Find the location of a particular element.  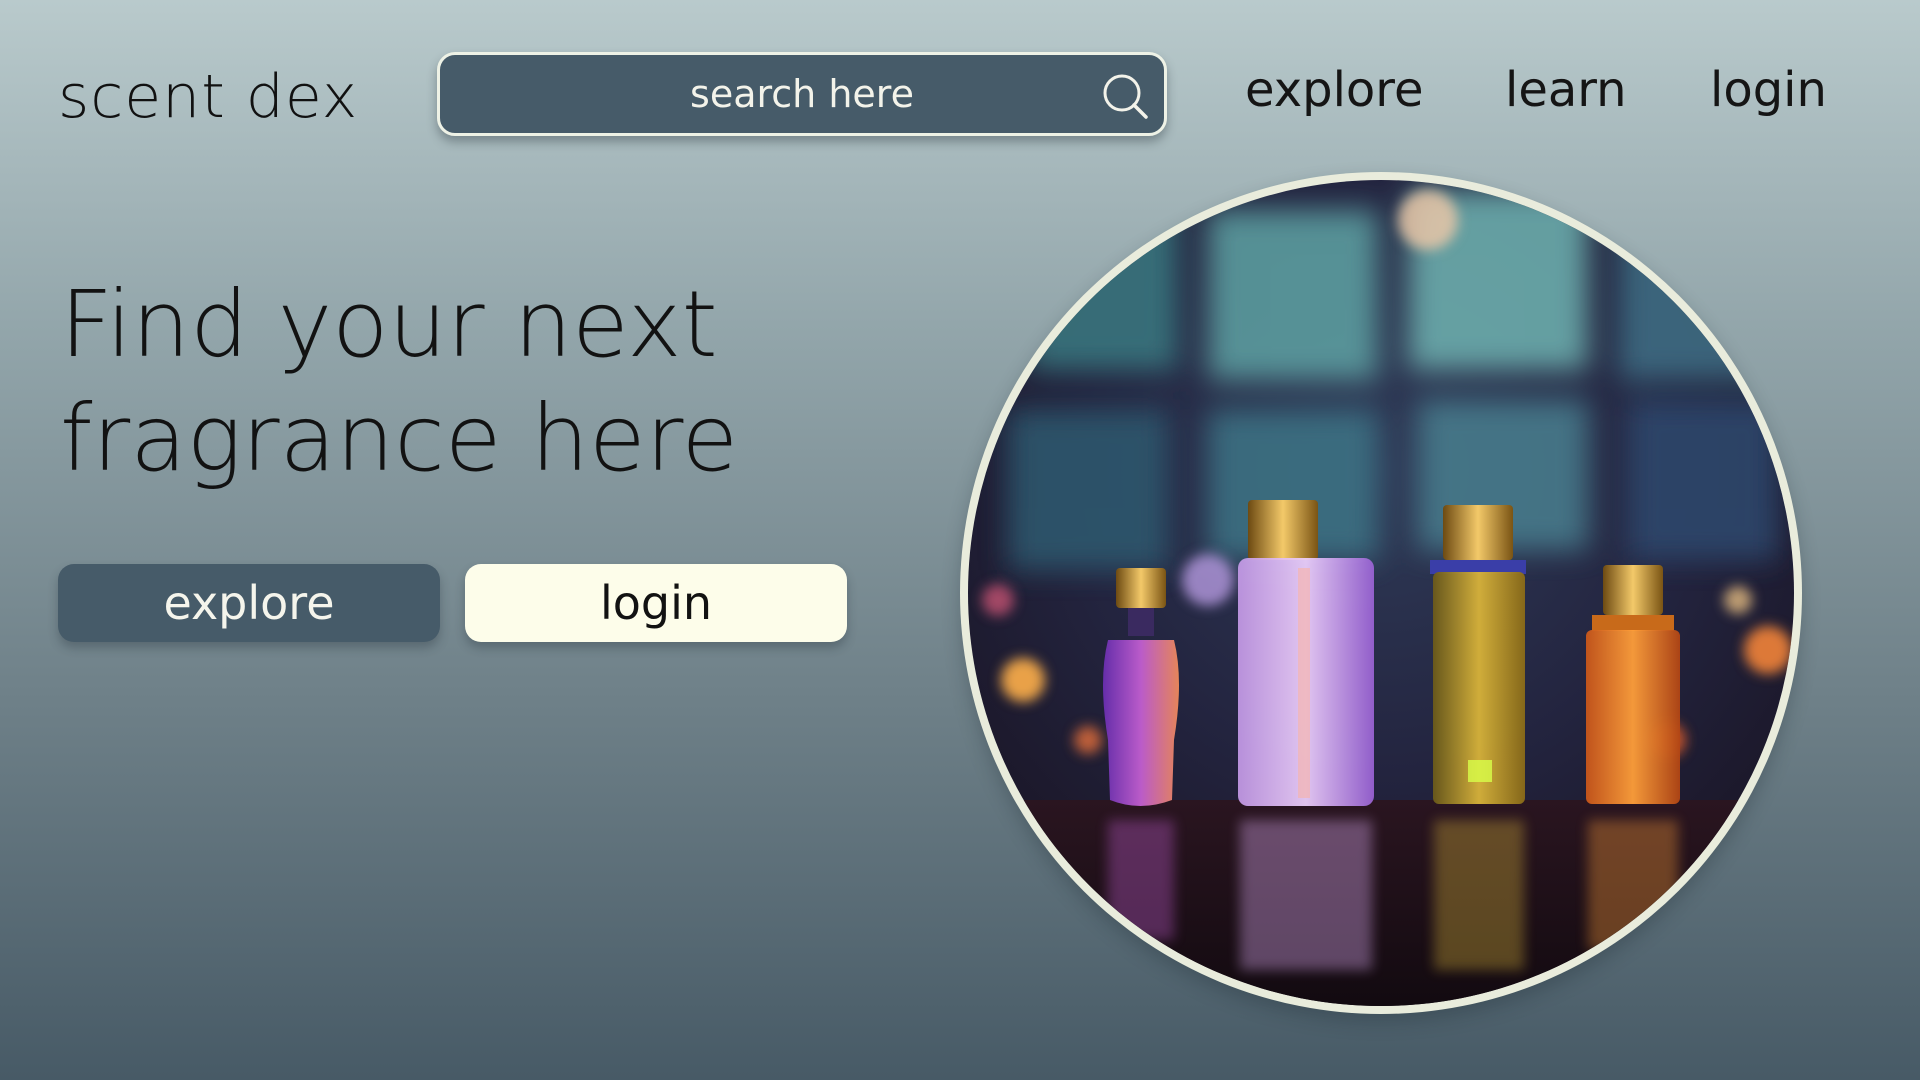

search-bar is located at coordinates (802, 94).